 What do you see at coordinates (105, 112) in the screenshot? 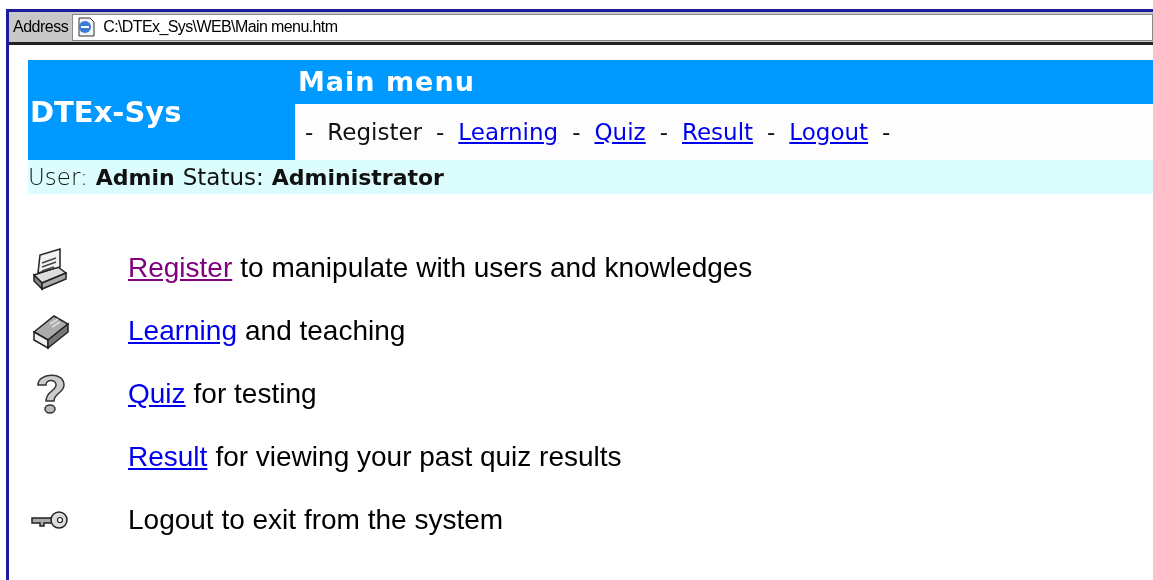
I see `logo-text: DTEx-Sys` at bounding box center [105, 112].